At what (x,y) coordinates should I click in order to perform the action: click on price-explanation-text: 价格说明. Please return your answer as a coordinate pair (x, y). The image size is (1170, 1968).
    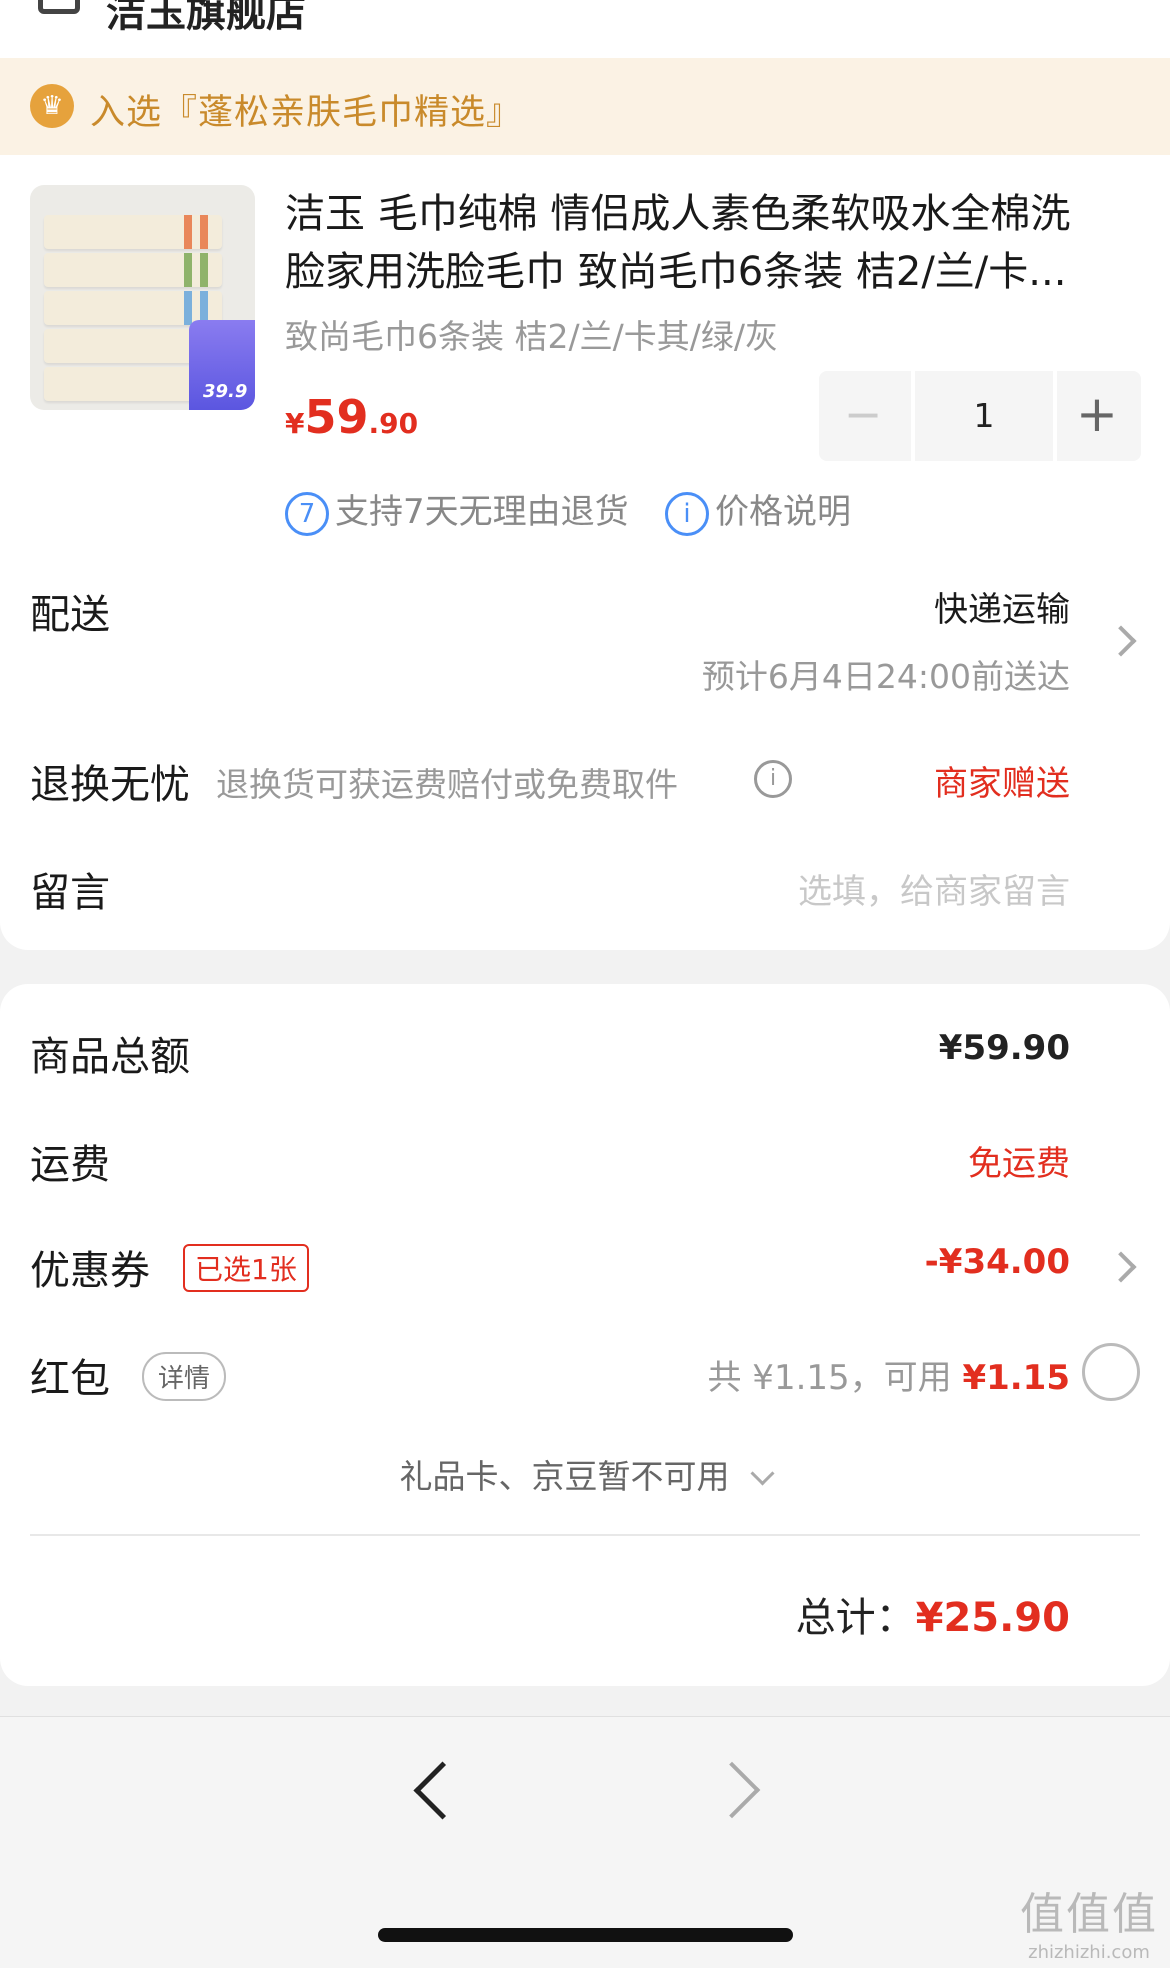
    Looking at the image, I should click on (783, 512).